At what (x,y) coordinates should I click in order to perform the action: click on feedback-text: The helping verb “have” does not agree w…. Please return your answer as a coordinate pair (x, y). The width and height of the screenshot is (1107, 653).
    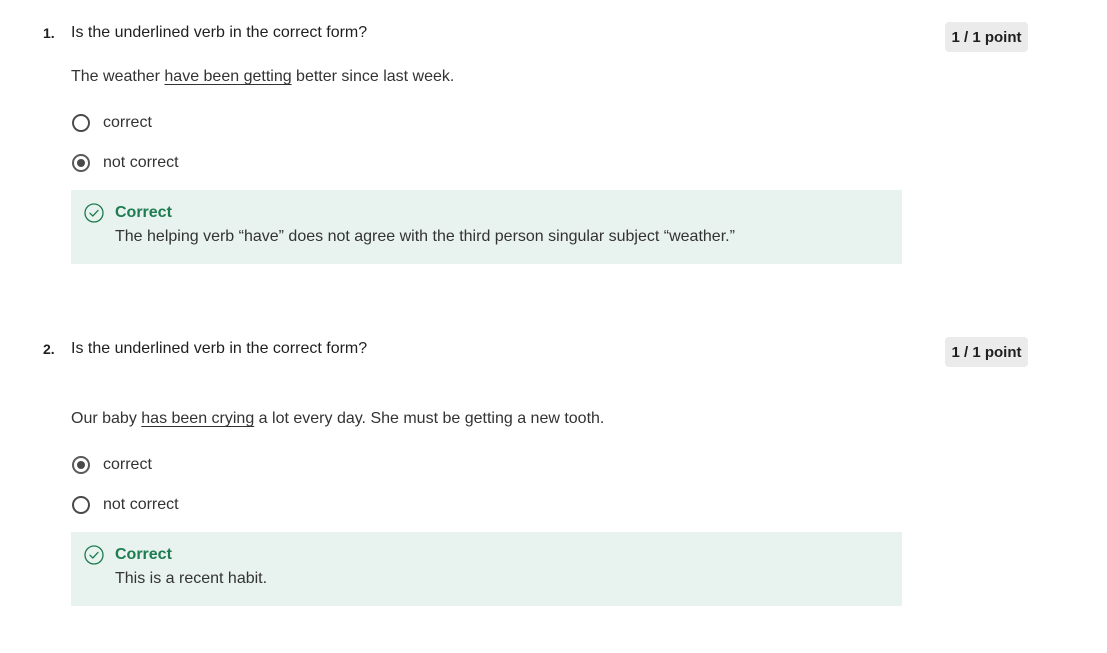
    Looking at the image, I should click on (425, 236).